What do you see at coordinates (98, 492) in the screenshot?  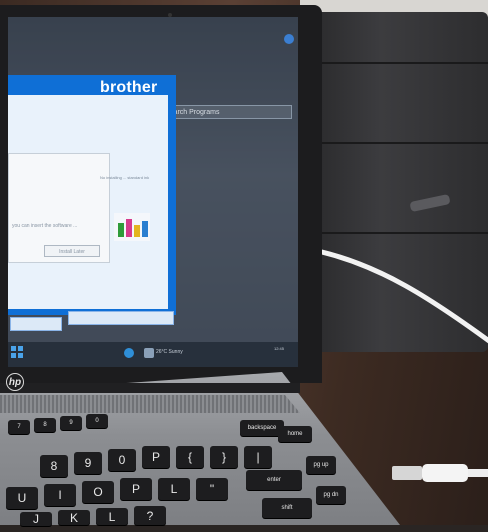 I see `key: O` at bounding box center [98, 492].